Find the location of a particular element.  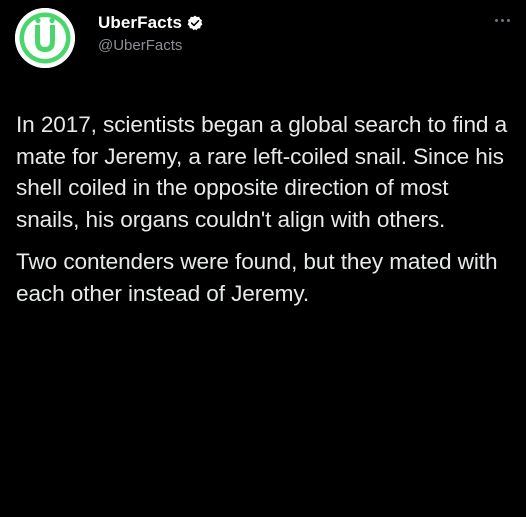

account-handle: @UberFacts is located at coordinates (150, 45).